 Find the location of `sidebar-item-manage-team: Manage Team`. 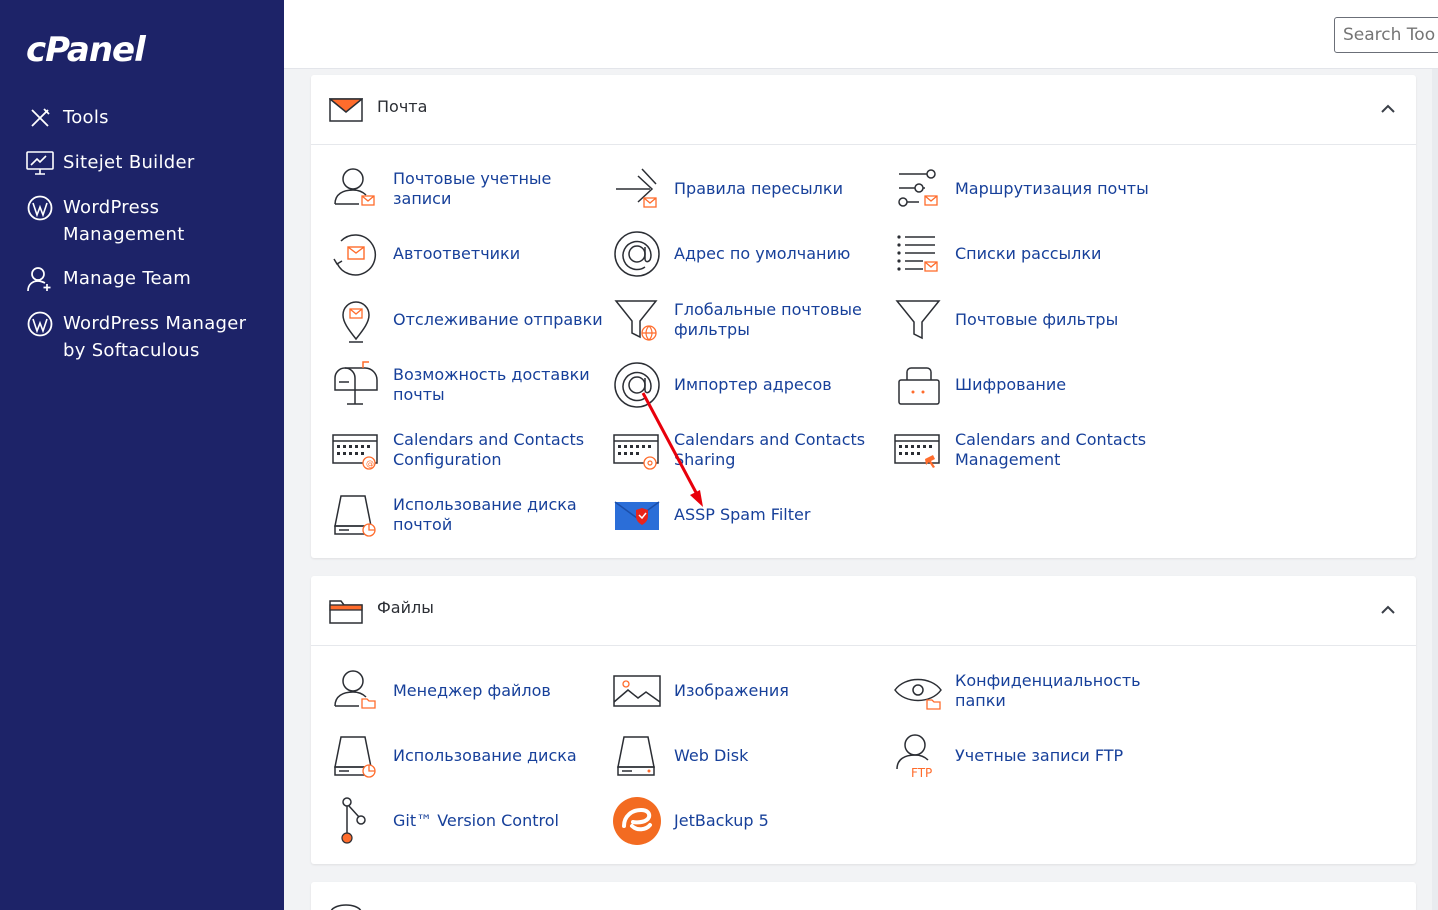

sidebar-item-manage-team: Manage Team is located at coordinates (142, 279).